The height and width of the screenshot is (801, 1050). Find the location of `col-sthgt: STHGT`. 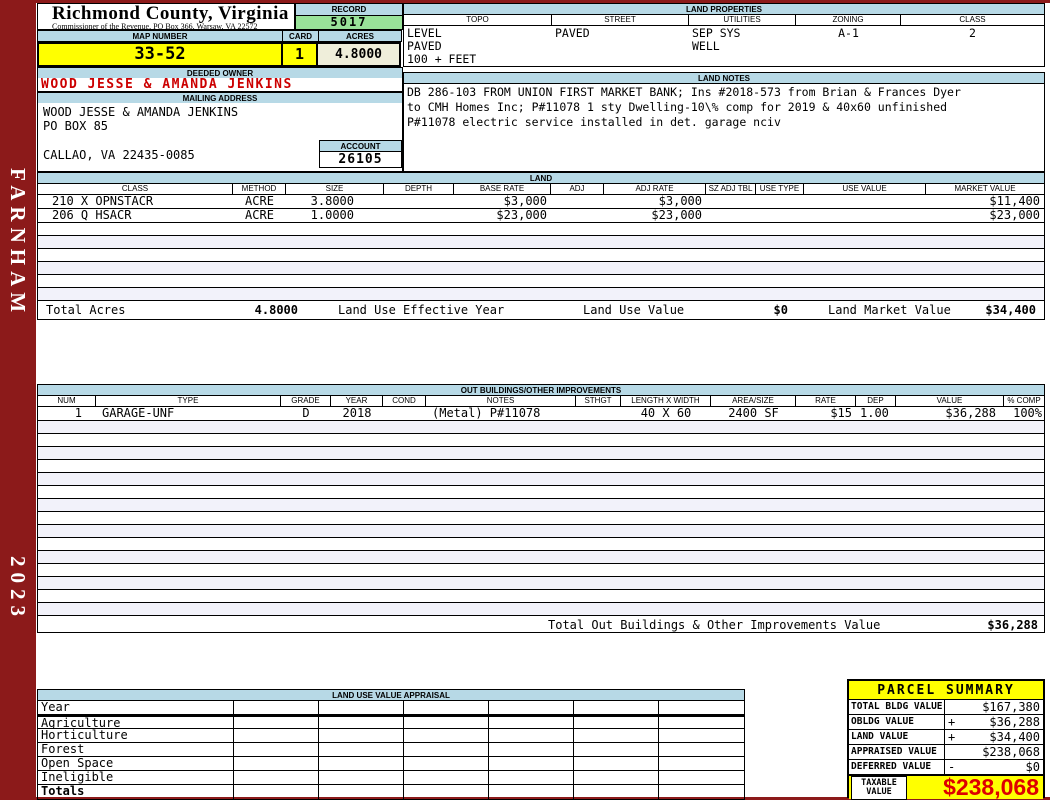

col-sthgt: STHGT is located at coordinates (598, 401).